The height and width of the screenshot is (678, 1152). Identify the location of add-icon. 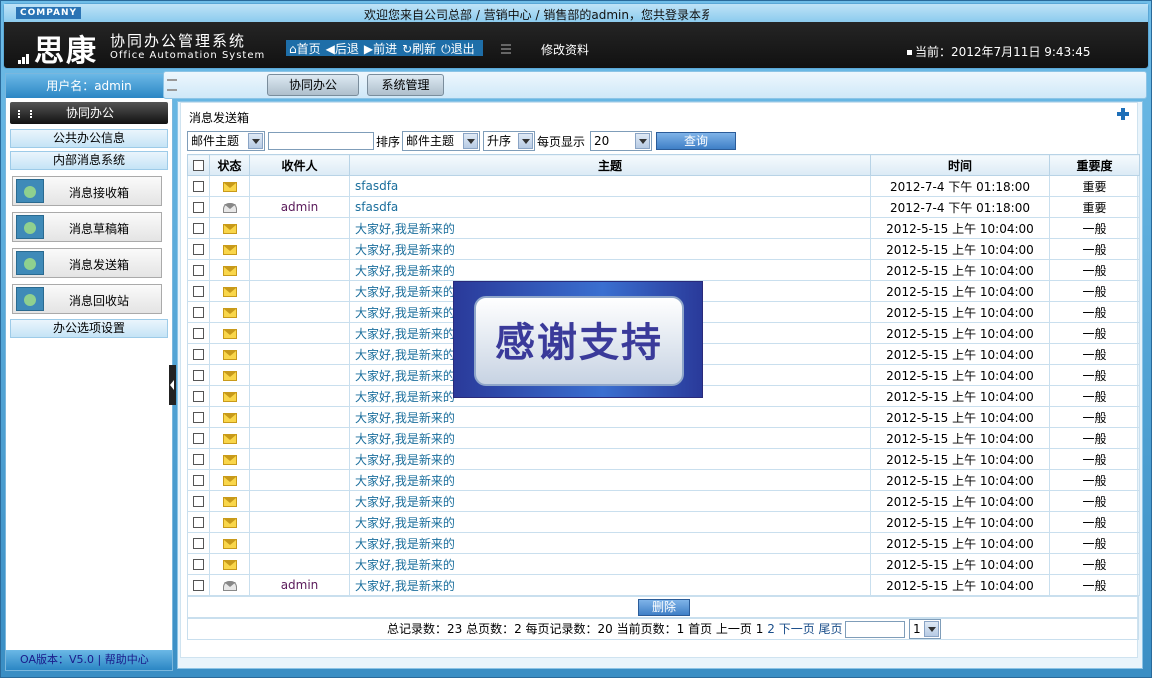
(1123, 114).